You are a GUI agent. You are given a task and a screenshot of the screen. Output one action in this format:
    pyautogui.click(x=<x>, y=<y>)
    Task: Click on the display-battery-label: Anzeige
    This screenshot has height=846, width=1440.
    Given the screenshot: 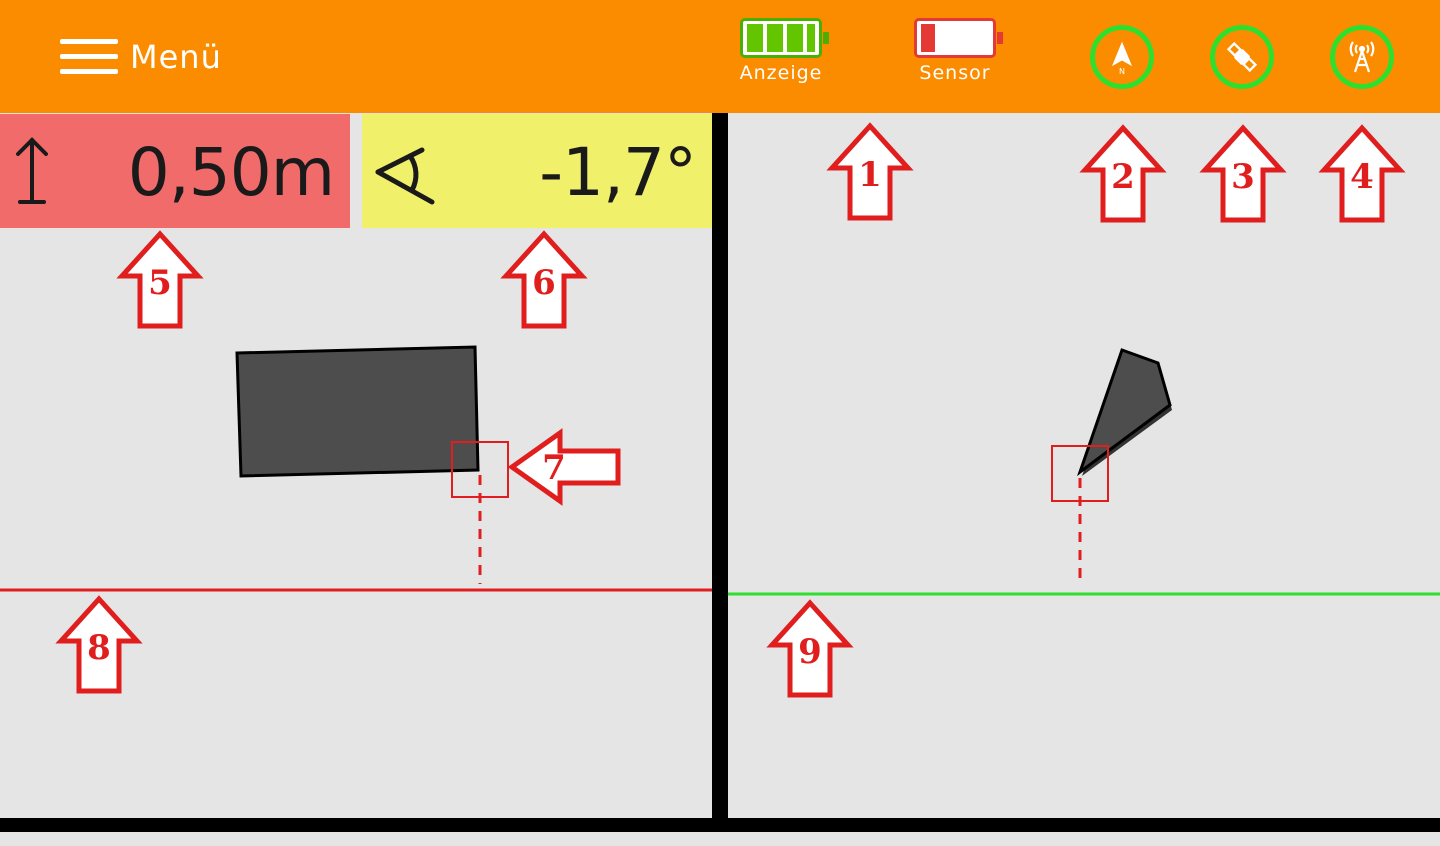 What is the action you would take?
    pyautogui.click(x=781, y=73)
    